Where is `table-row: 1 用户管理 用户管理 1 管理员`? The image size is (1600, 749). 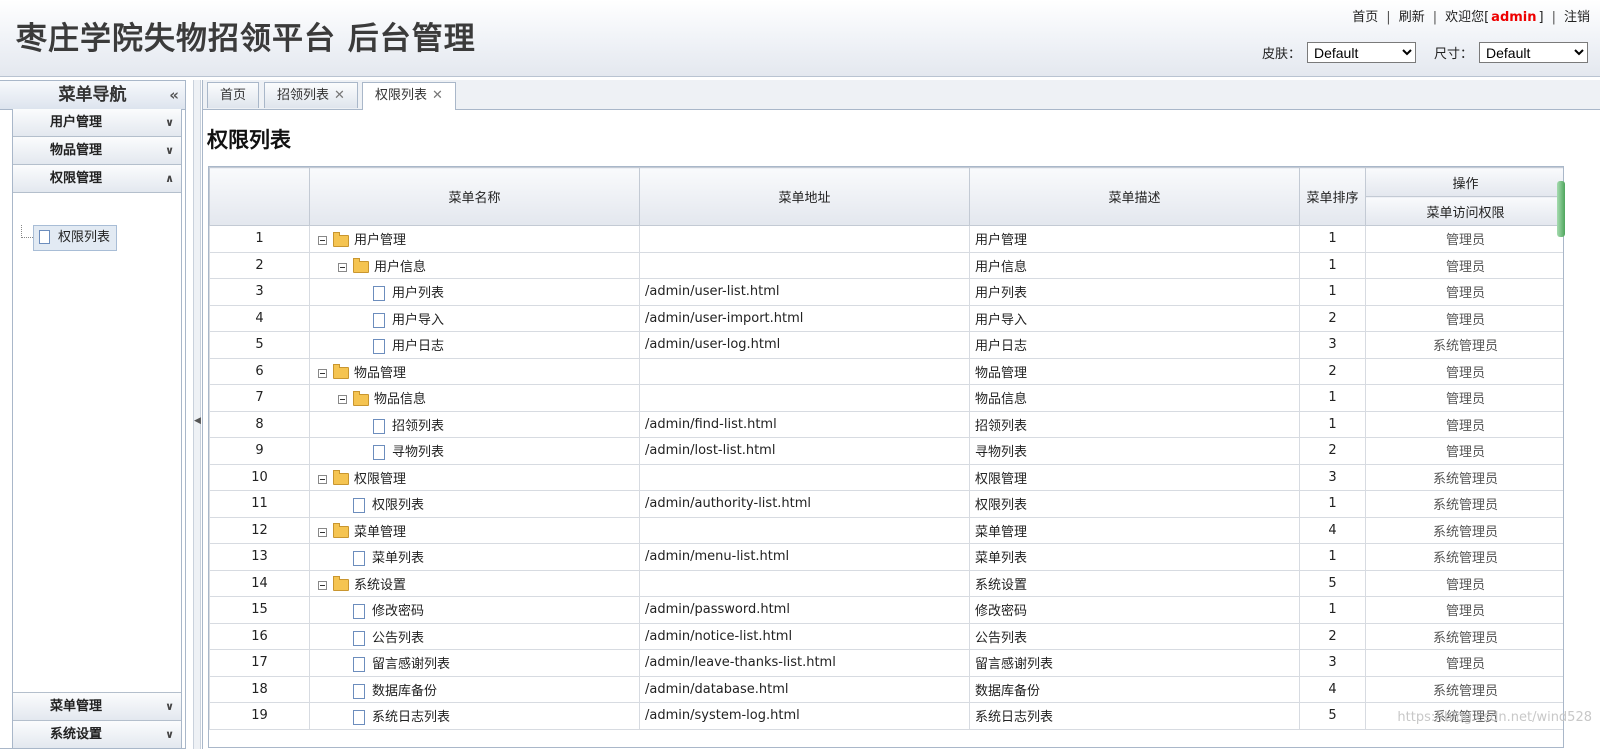 table-row: 1 用户管理 用户管理 1 管理员 is located at coordinates (886, 239).